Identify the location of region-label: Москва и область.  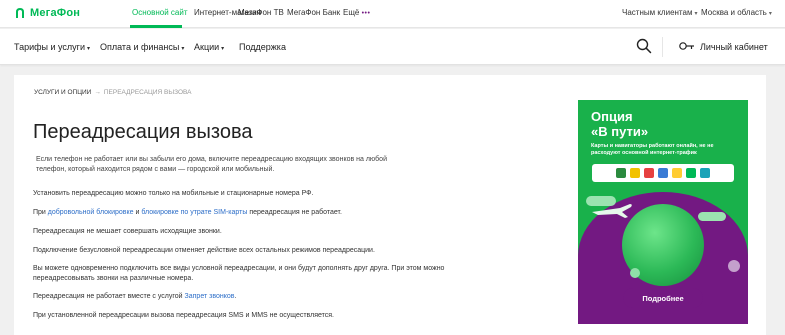
(734, 12).